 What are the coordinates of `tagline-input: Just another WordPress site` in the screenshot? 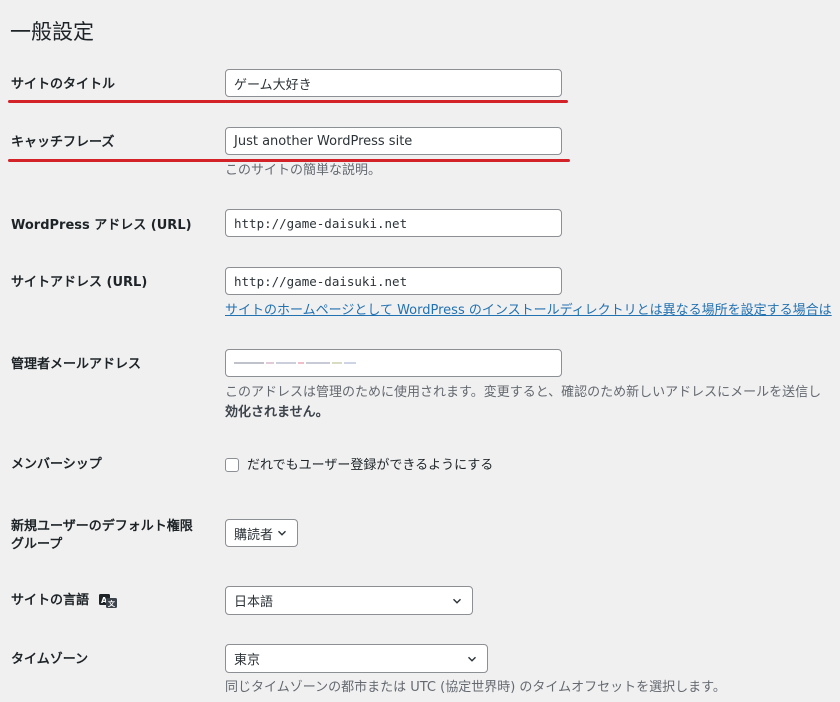 It's located at (393, 141).